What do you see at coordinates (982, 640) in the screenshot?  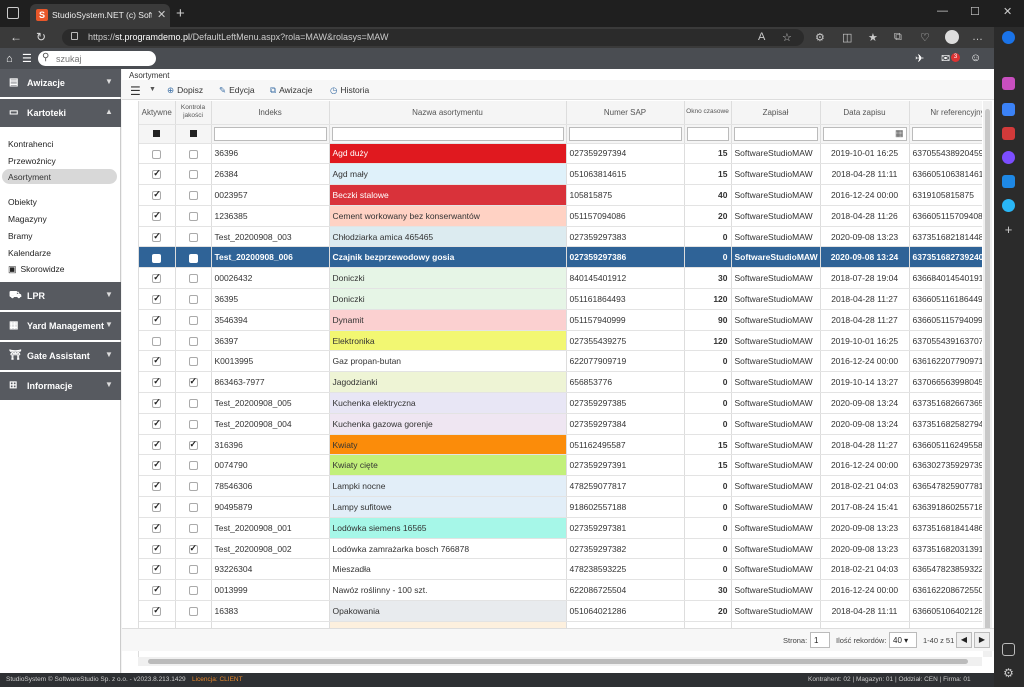 I see `next-page-button: ▶` at bounding box center [982, 640].